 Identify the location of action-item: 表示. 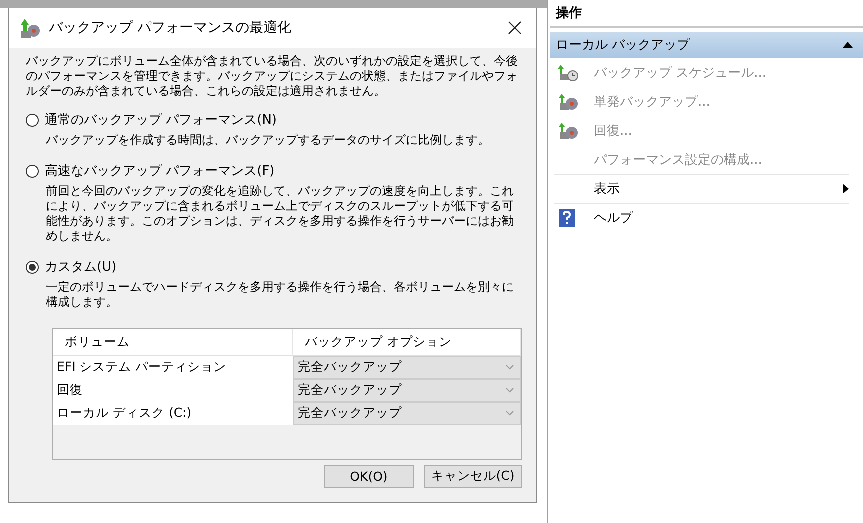
(701, 188).